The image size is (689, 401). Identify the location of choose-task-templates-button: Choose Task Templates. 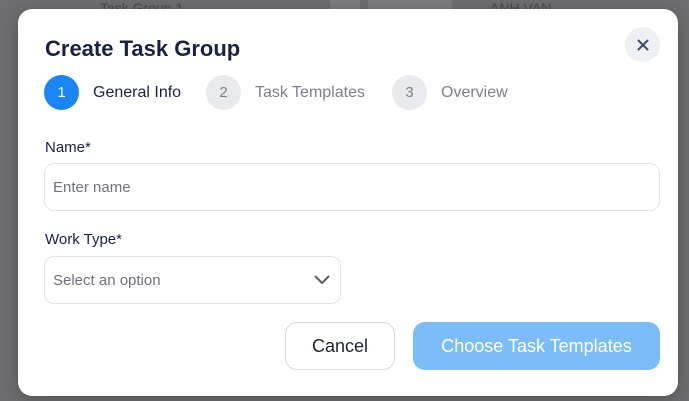
(536, 346).